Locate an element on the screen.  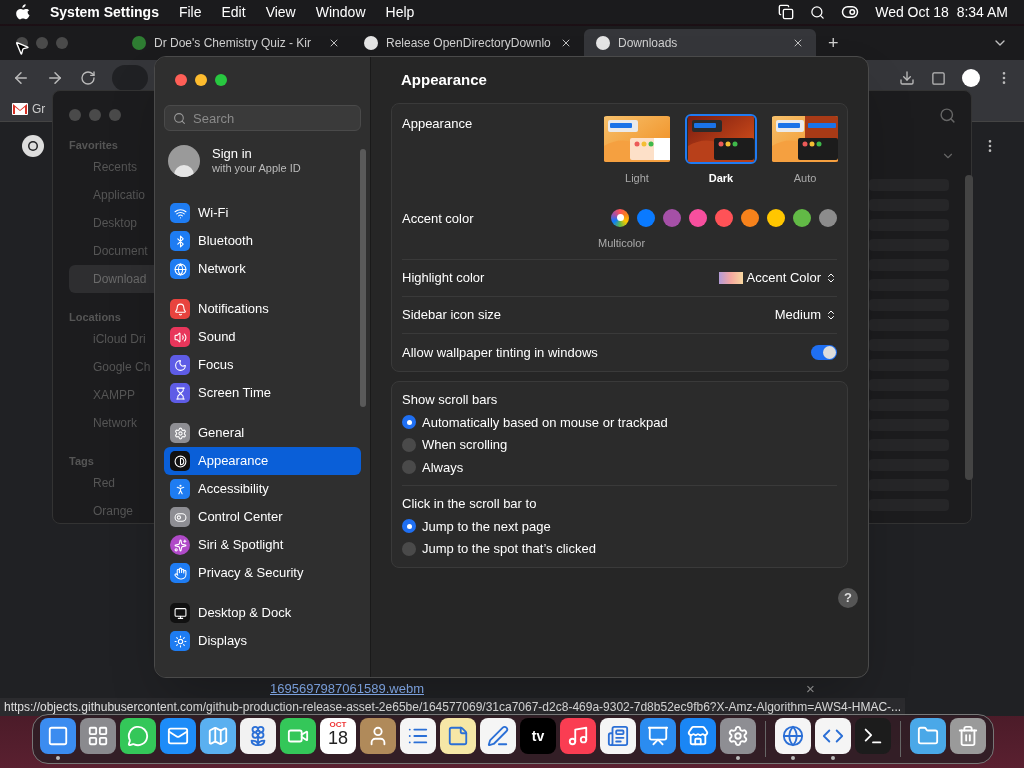
sidebar-item: Siri & Spotlight is located at coordinates (262, 545).